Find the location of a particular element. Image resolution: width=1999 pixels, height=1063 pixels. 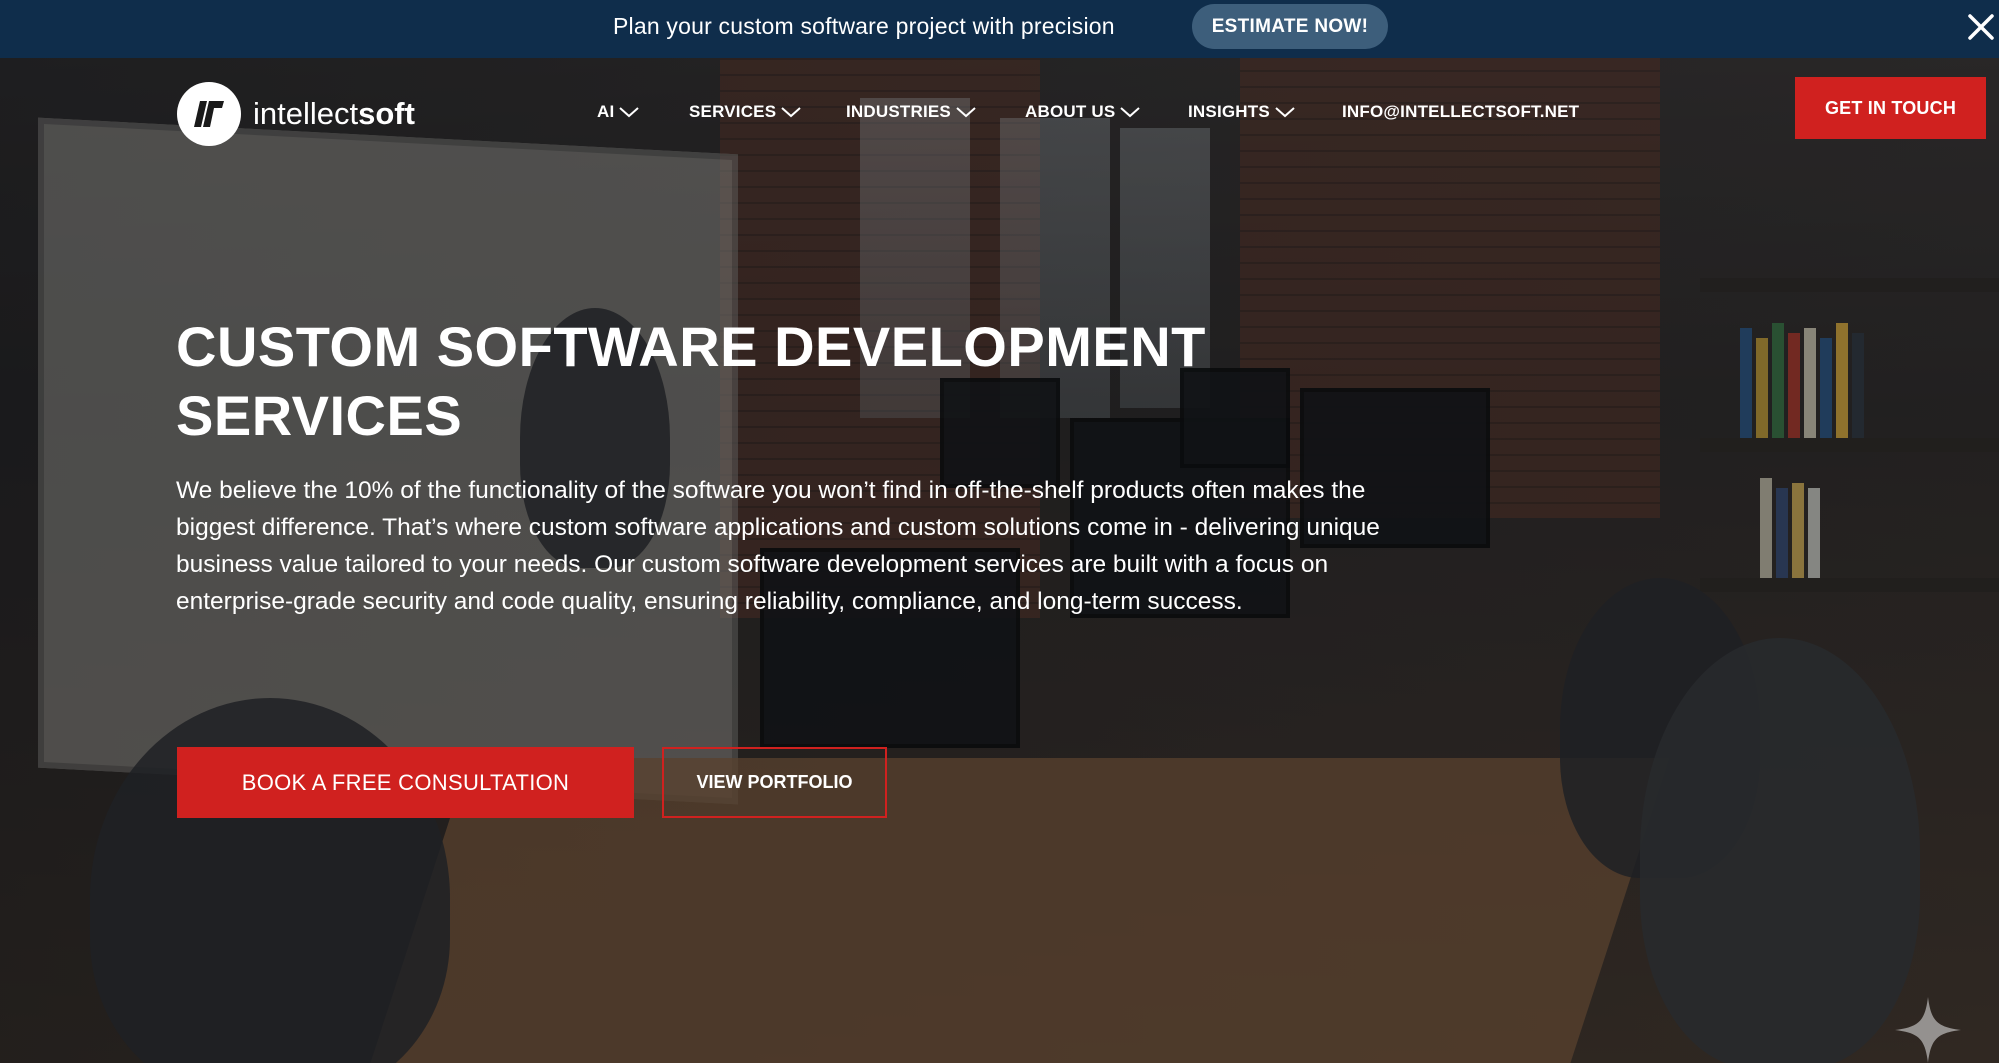

nav-item-about-us: ABOUT US is located at coordinates (1083, 112).